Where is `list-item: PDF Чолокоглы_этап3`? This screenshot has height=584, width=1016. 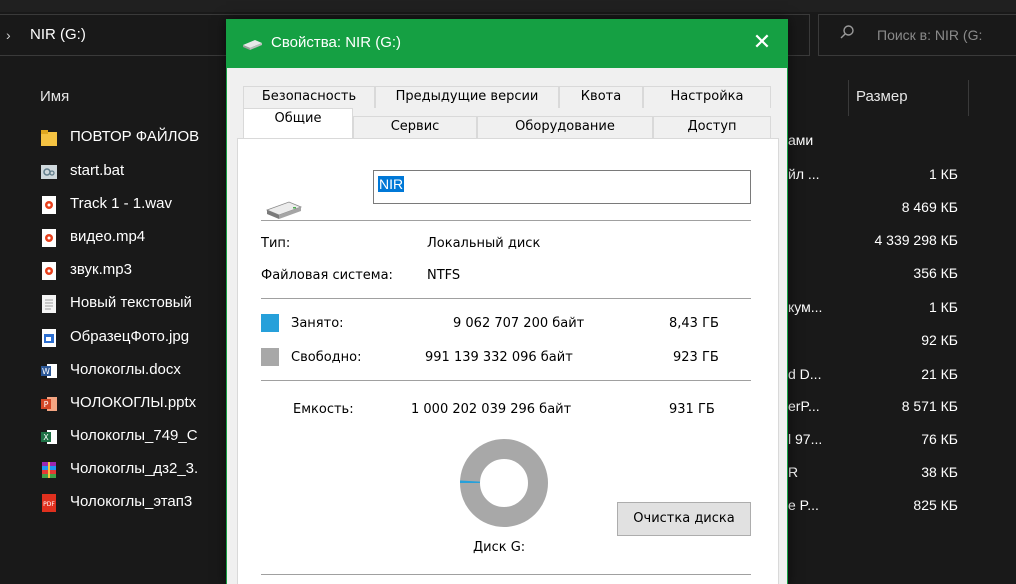
list-item: PDF Чолокоглы_этап3 is located at coordinates (140, 503).